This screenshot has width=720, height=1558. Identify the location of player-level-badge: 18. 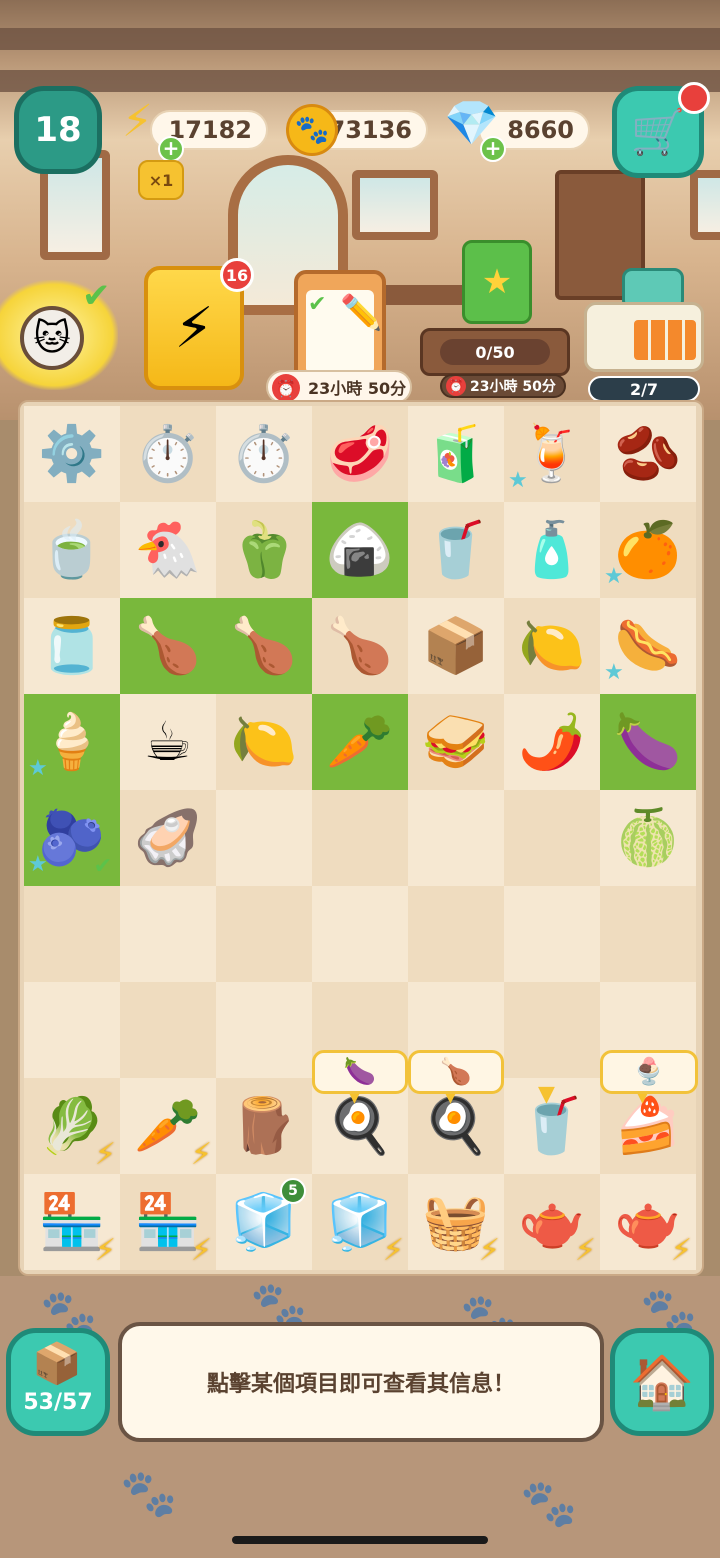
(58, 130).